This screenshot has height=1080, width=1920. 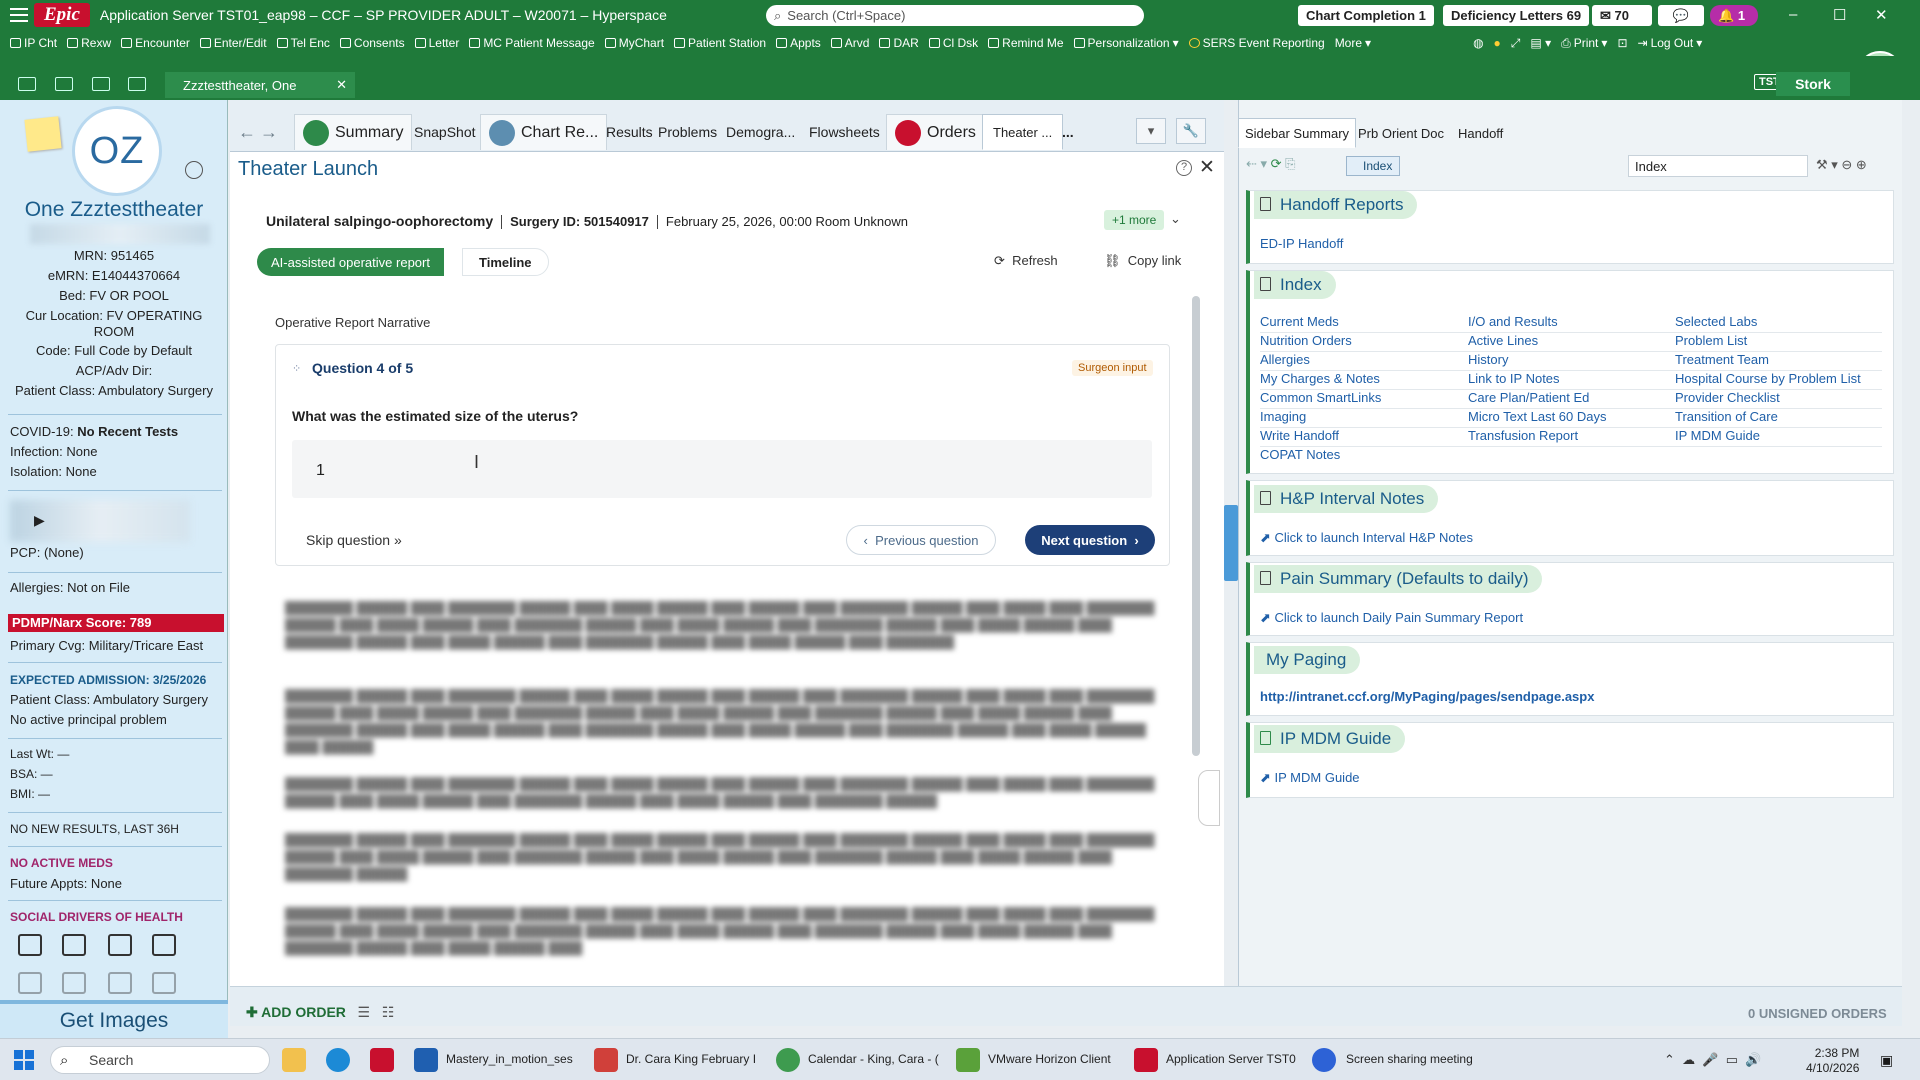 I want to click on maximize-button: ☐, so click(x=1839, y=15).